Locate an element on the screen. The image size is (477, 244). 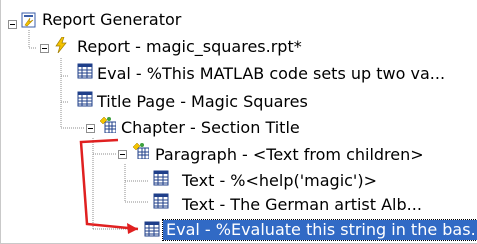
move-arrow-annotation is located at coordinates (109, 186).